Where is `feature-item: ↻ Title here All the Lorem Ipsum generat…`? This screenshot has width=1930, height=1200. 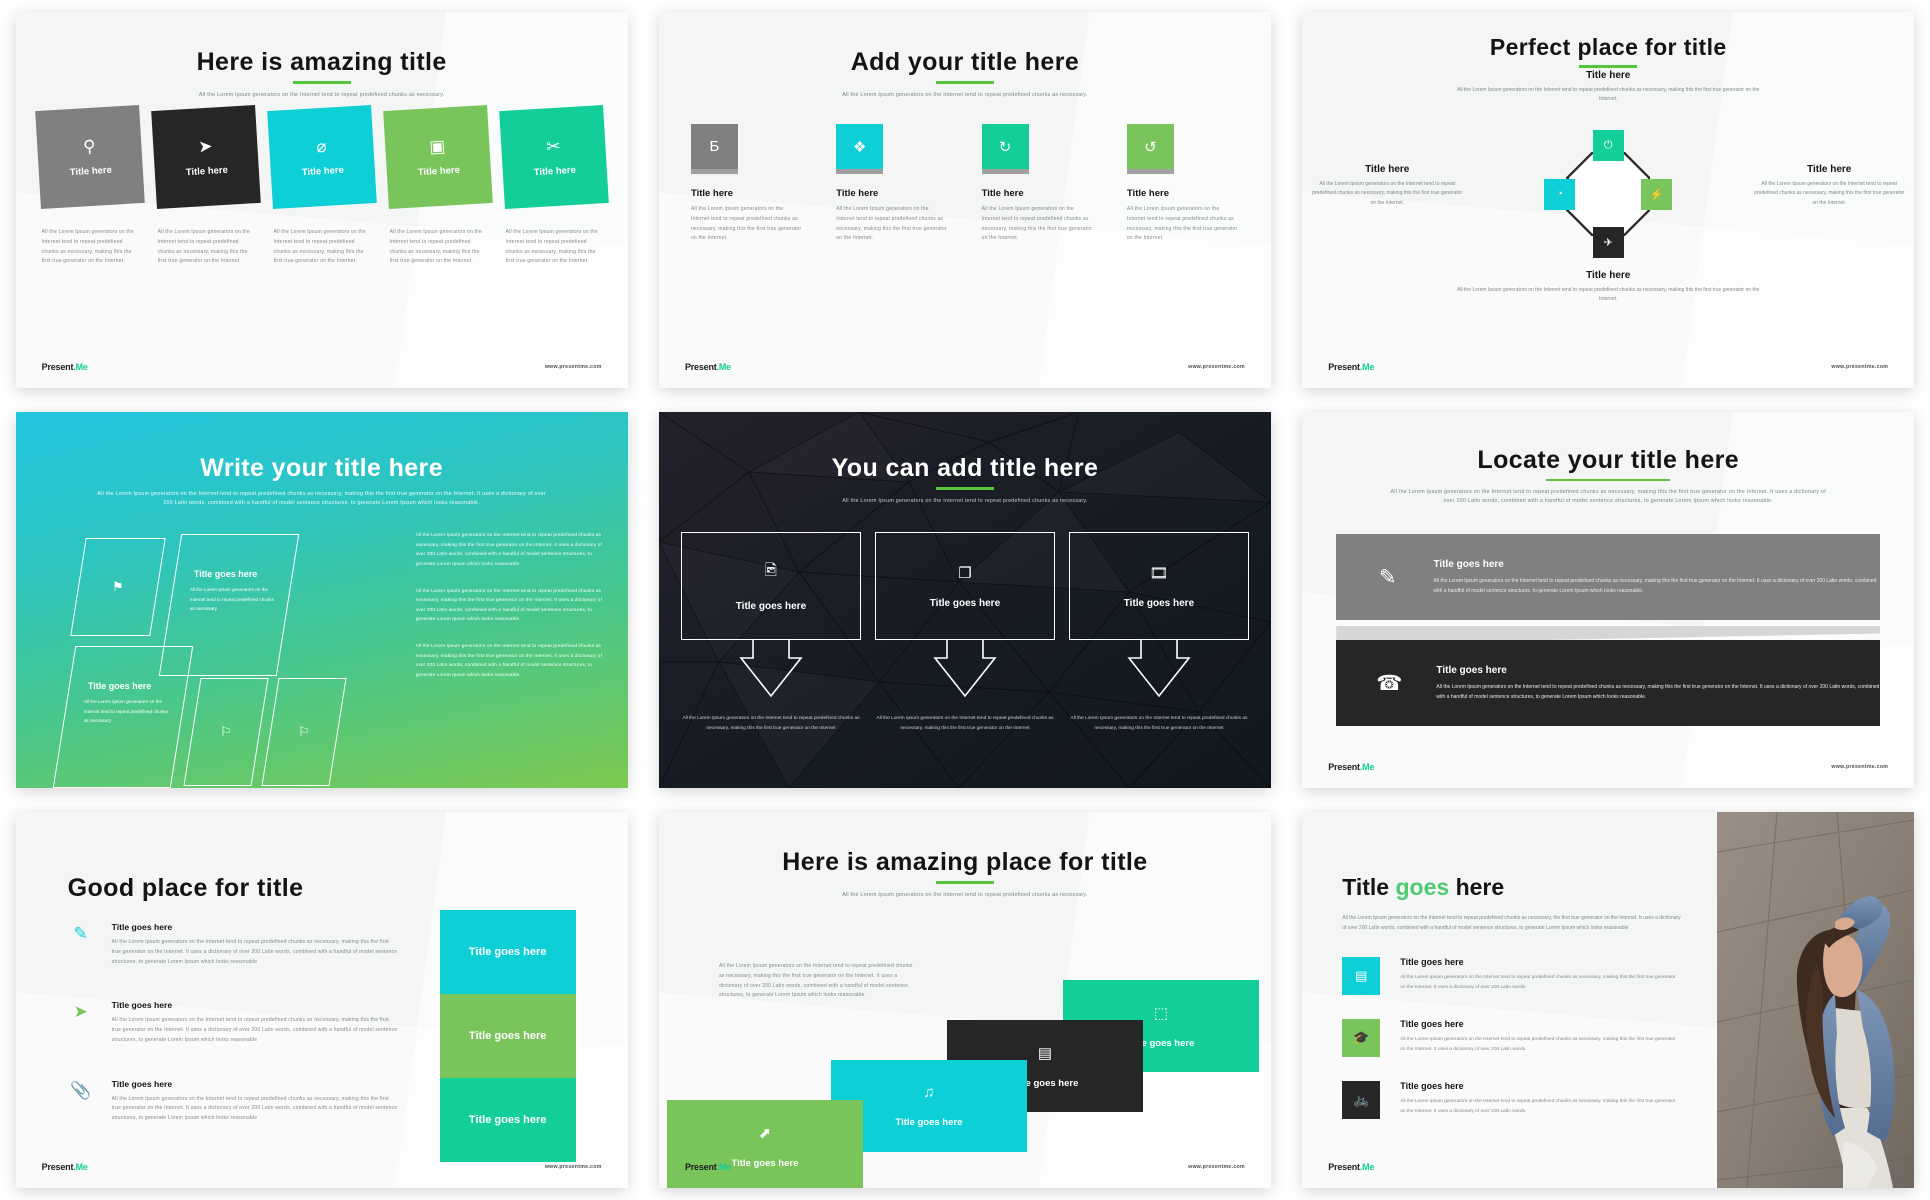
feature-item: ↻ Title here All the Lorem Ipsum generat… is located at coordinates (1037, 184).